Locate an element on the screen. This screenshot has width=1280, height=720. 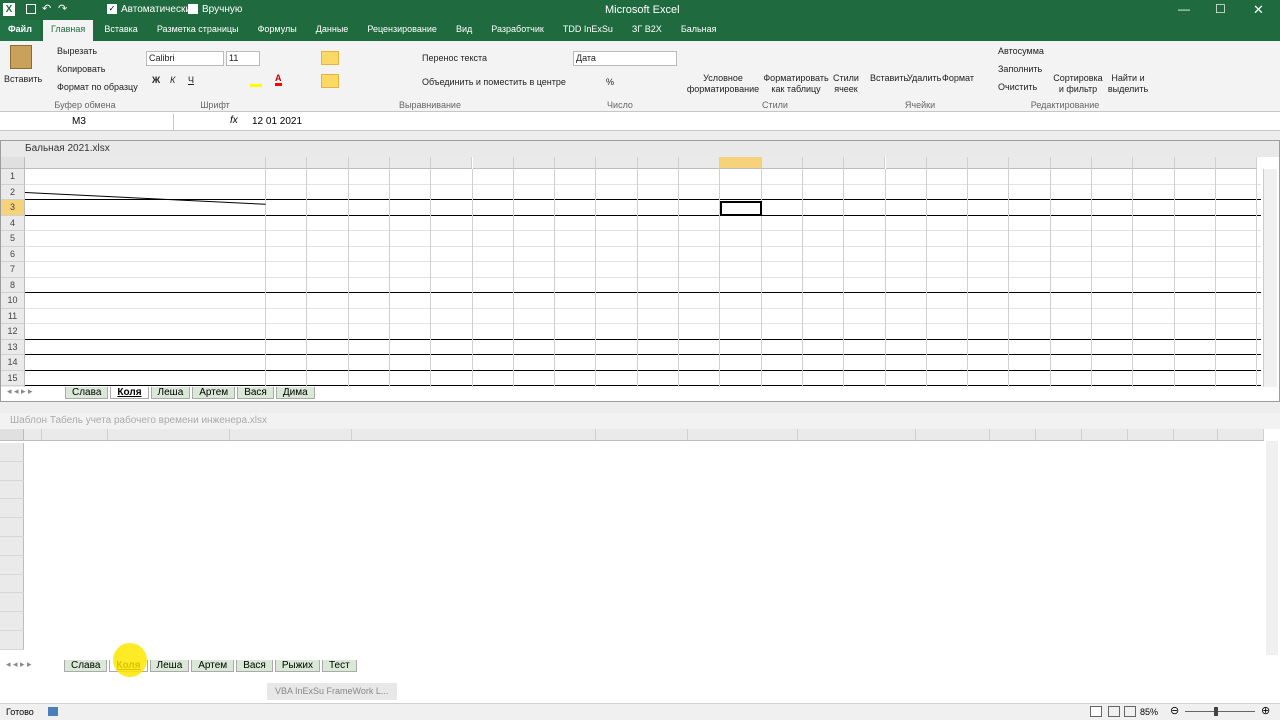
sheet-tab: Слава is located at coordinates (86, 666).